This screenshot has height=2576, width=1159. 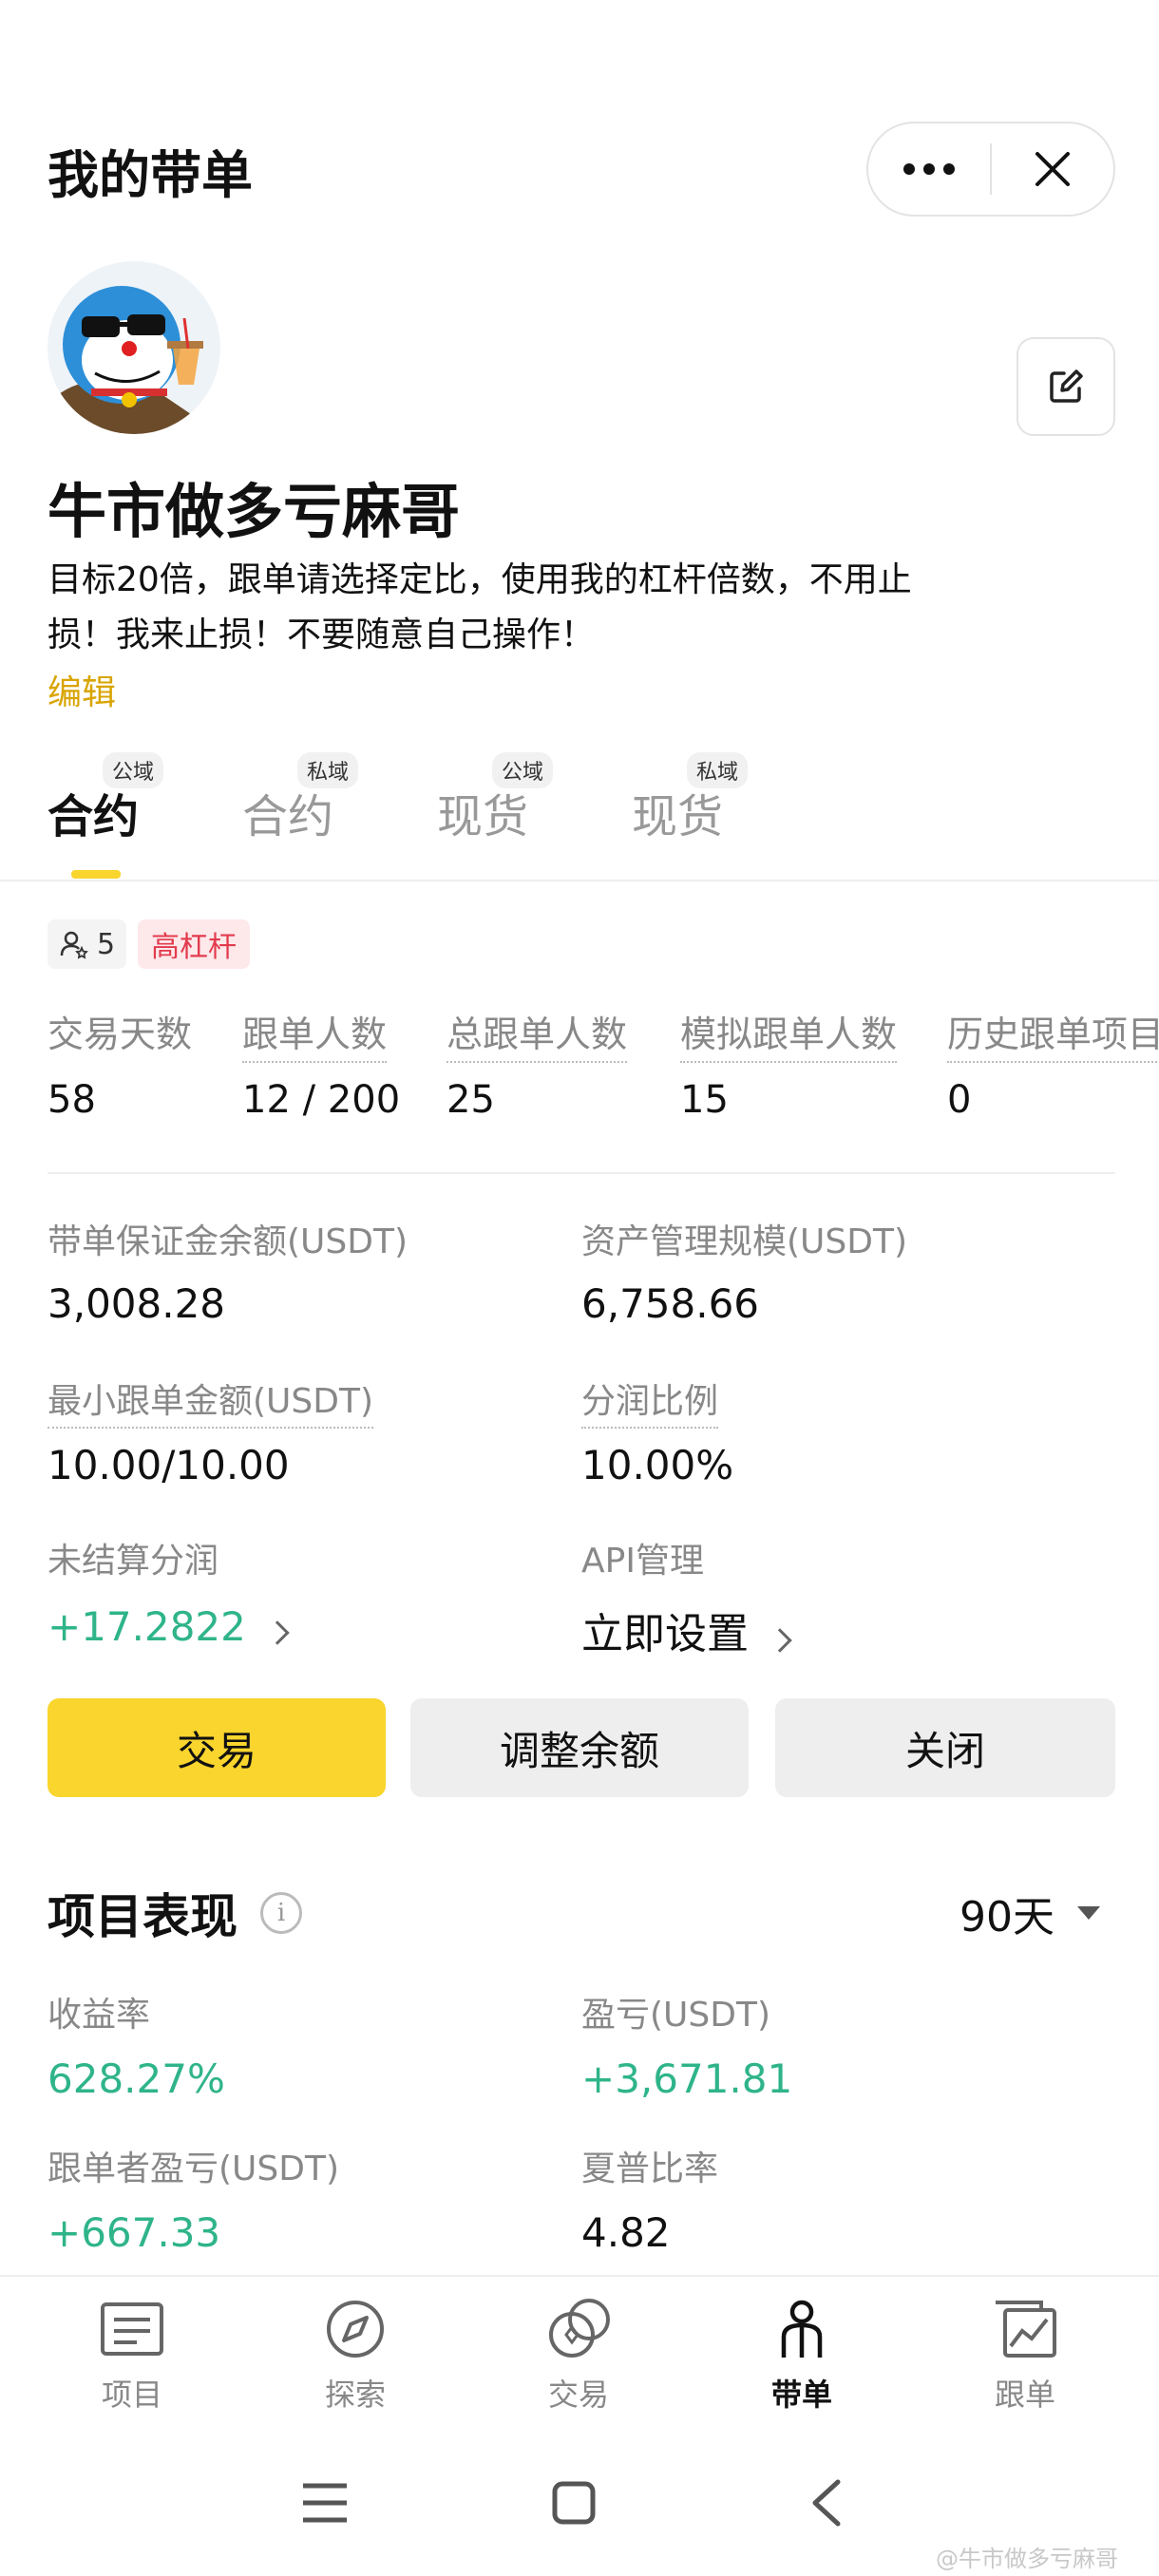 I want to click on trade-icon, so click(x=579, y=2328).